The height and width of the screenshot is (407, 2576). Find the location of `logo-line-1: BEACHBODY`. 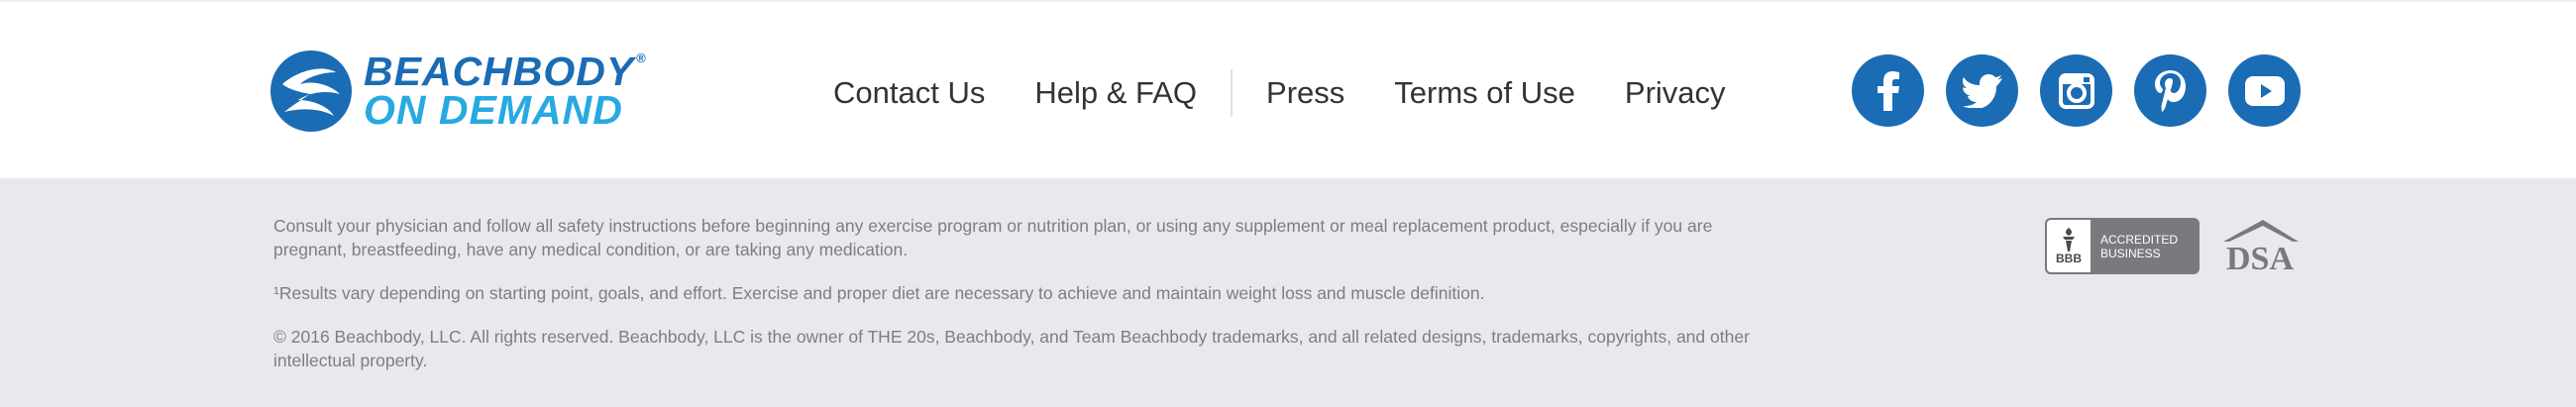

logo-line-1: BEACHBODY is located at coordinates (499, 71).